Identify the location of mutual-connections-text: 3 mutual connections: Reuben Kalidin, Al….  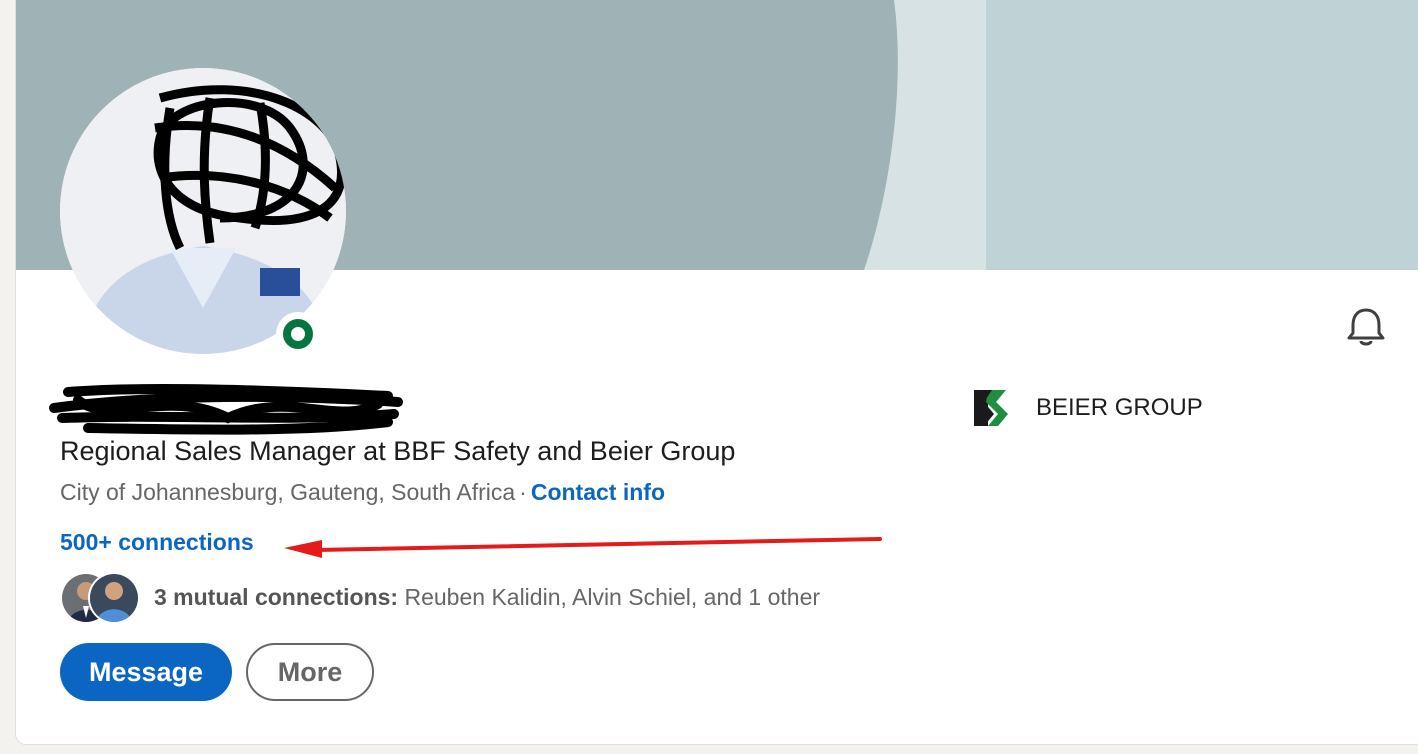
(487, 597).